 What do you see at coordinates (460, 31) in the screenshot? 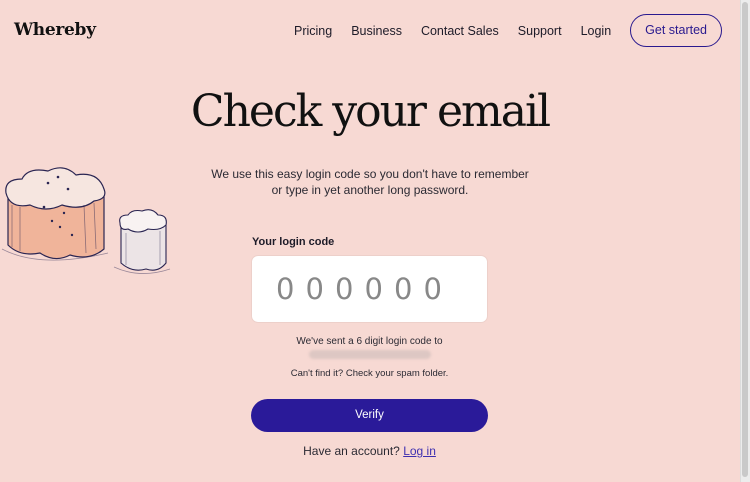
I see `nav-contact-sales: Contact Sales` at bounding box center [460, 31].